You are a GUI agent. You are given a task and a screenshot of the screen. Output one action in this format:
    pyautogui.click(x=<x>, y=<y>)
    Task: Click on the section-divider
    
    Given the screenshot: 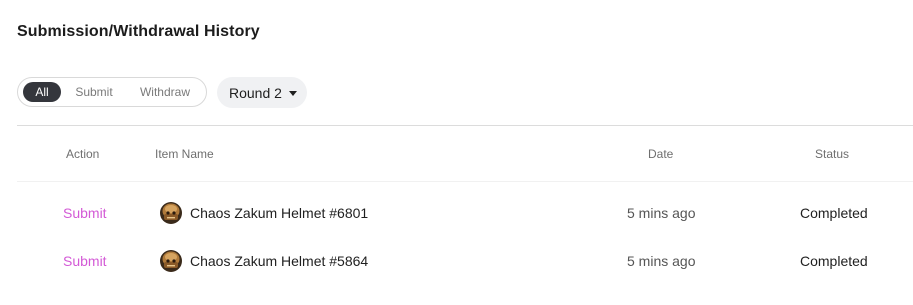 What is the action you would take?
    pyautogui.click(x=465, y=125)
    